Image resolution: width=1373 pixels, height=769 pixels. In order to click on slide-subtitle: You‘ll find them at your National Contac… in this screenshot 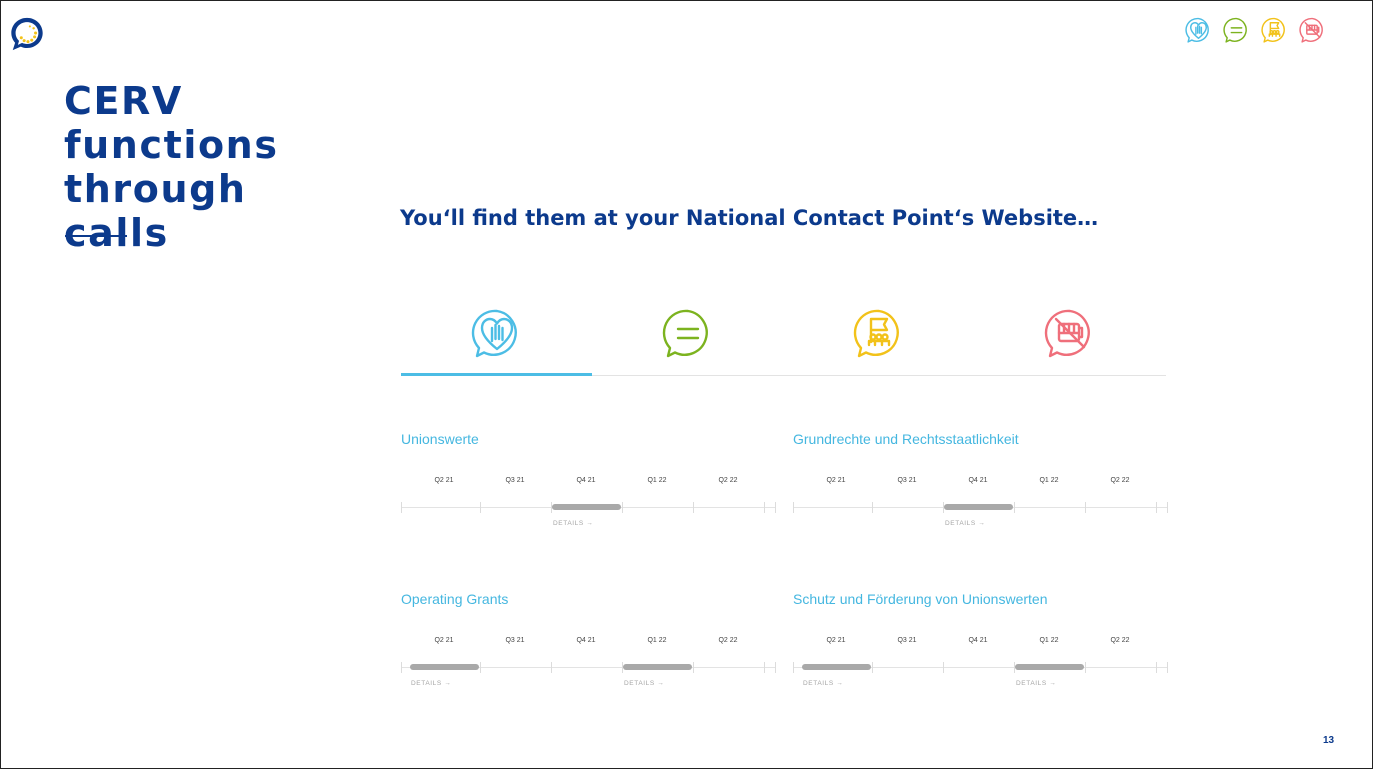, I will do `click(749, 218)`.